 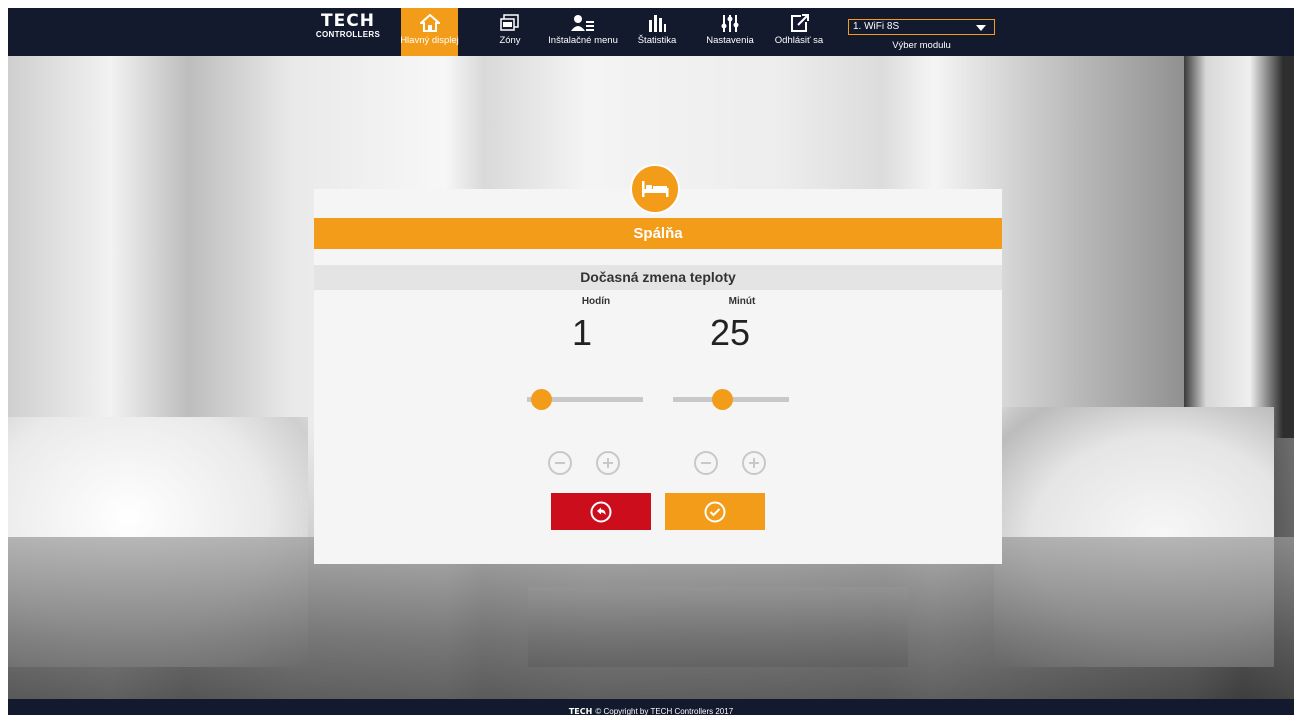 I want to click on nav-statistics: Štatistika, so click(x=657, y=32).